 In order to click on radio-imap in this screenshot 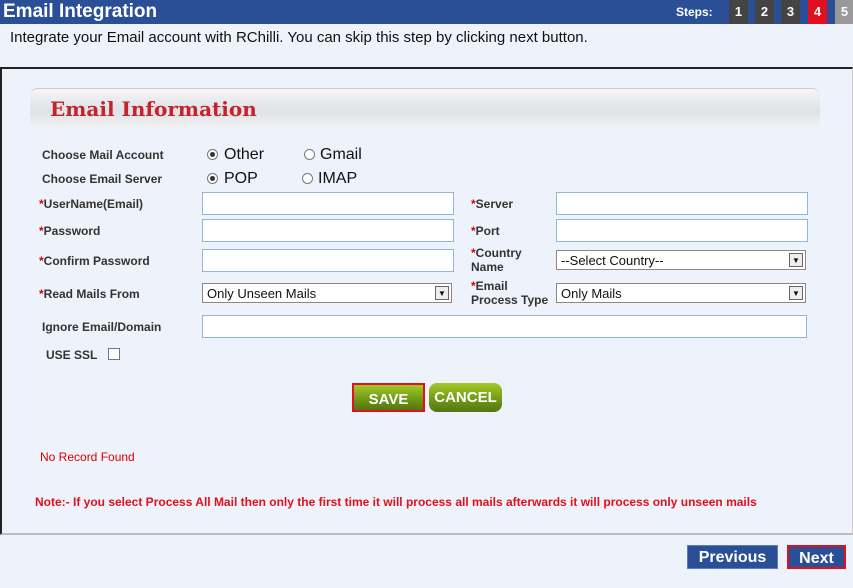, I will do `click(307, 178)`.